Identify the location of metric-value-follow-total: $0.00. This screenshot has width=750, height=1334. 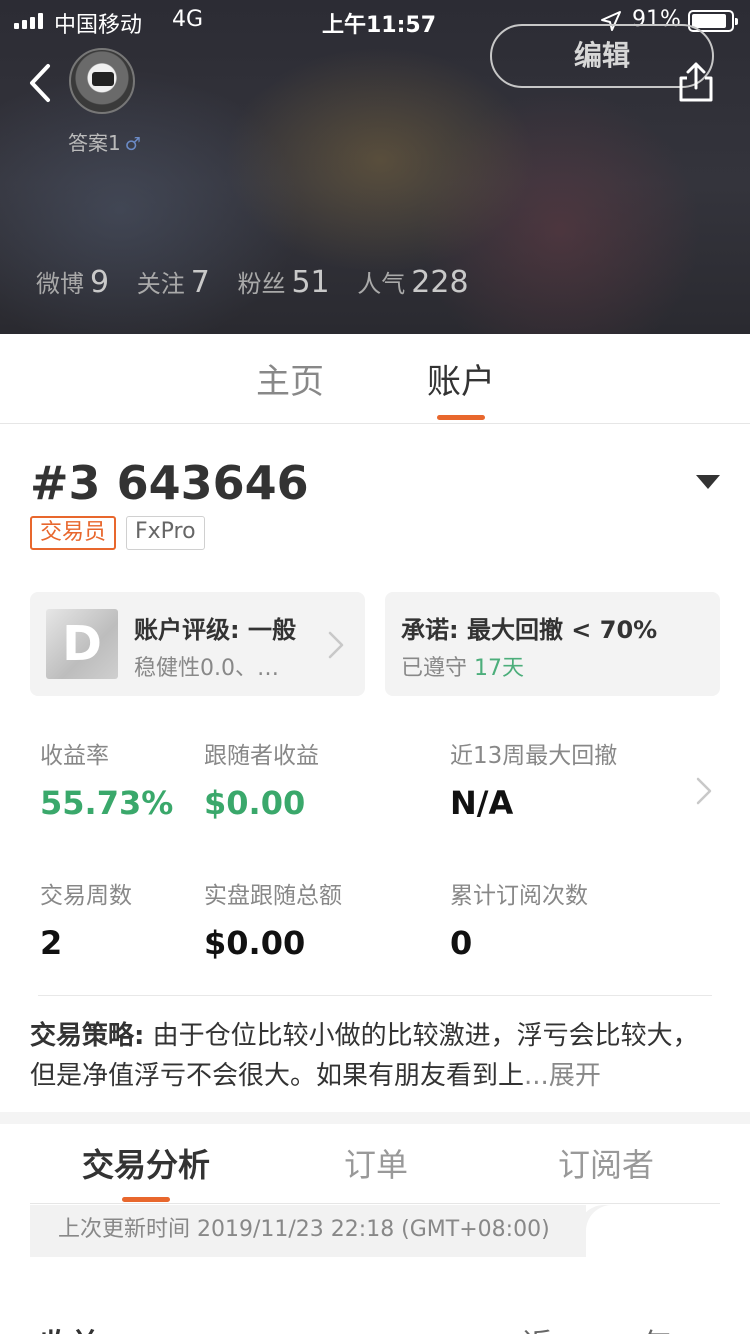
(255, 943).